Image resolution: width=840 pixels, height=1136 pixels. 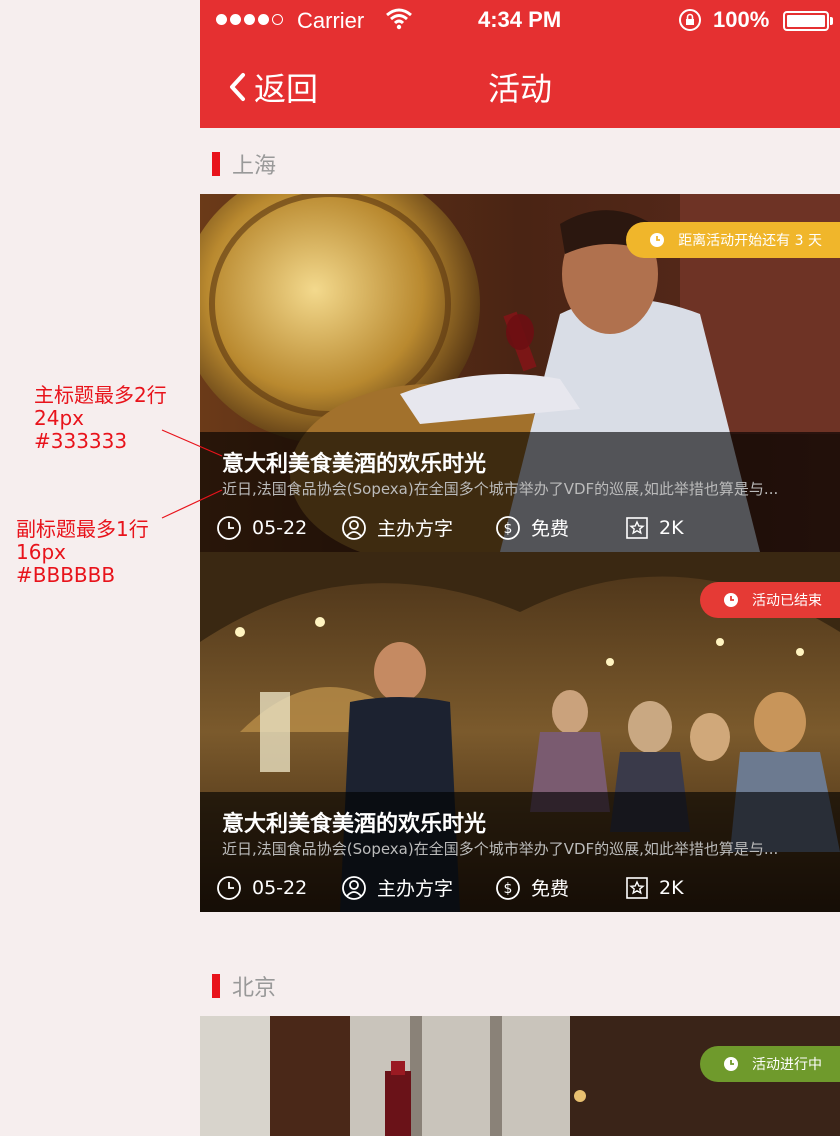 I want to click on badge-label: 距离活动开始还有 3 天, so click(x=750, y=241).